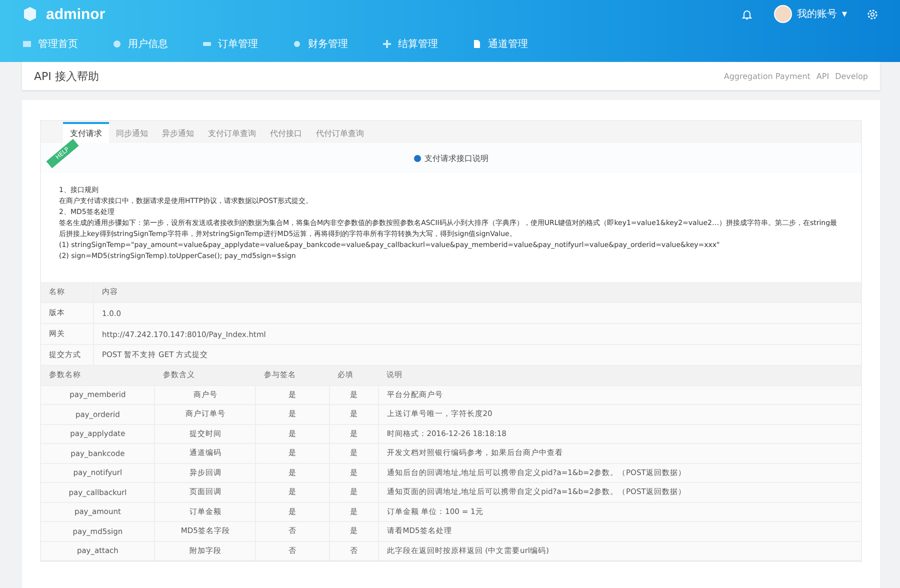 This screenshot has width=900, height=588. Describe the element at coordinates (810, 14) in the screenshot. I see `user-menu: 我的账号 ▾` at that location.